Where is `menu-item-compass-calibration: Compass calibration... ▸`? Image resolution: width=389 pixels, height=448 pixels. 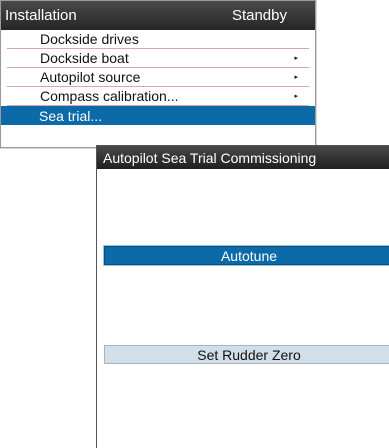 menu-item-compass-calibration: Compass calibration... ▸ is located at coordinates (158, 96).